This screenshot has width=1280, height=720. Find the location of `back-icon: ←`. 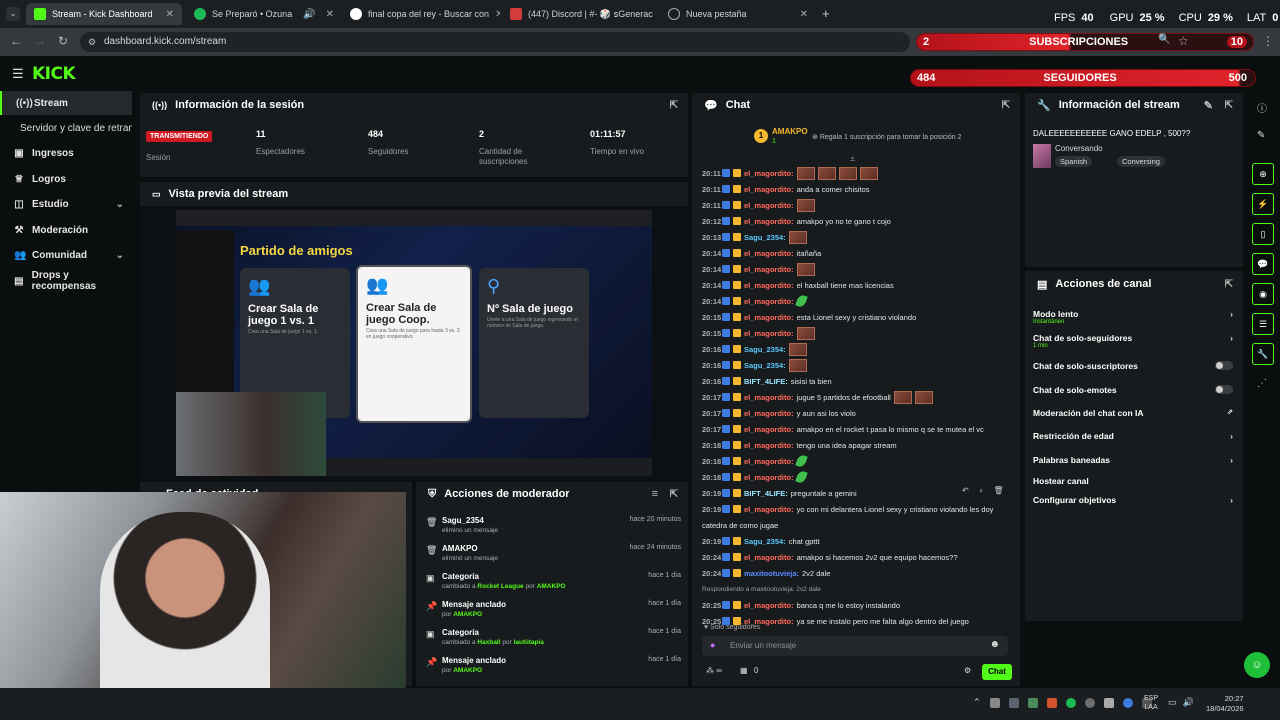

back-icon: ← is located at coordinates (16, 41).